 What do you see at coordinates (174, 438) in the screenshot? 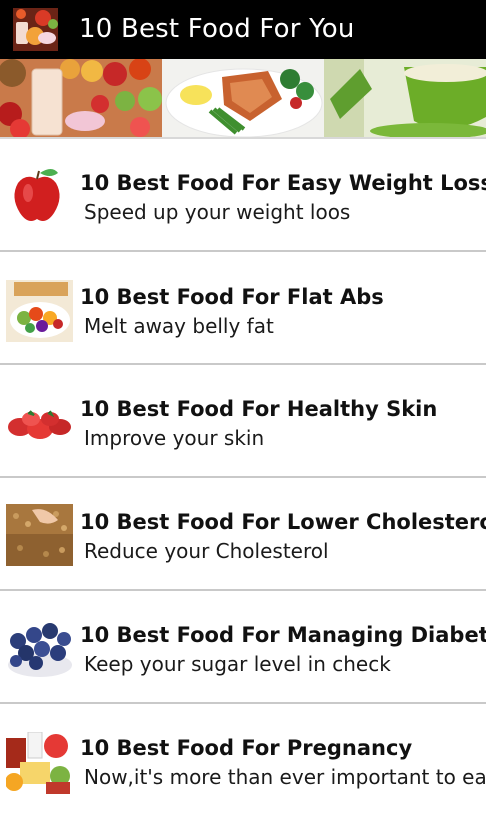
I see `item-subtitle: Improve your skin` at bounding box center [174, 438].